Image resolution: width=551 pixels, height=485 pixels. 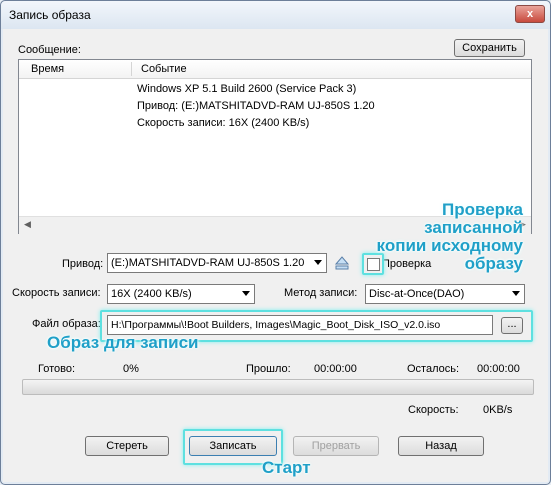 What do you see at coordinates (131, 69) in the screenshot?
I see `column-divider` at bounding box center [131, 69].